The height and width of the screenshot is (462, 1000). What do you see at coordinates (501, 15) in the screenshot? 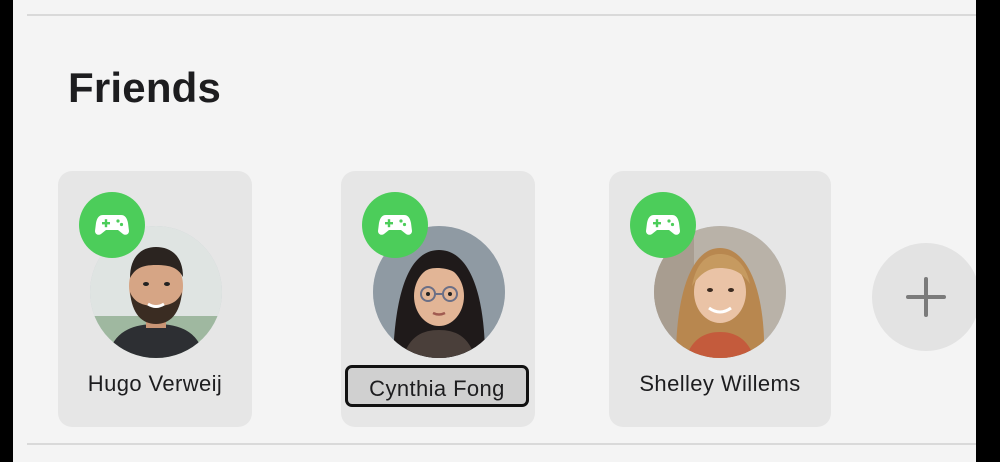
I see `top-divider` at bounding box center [501, 15].